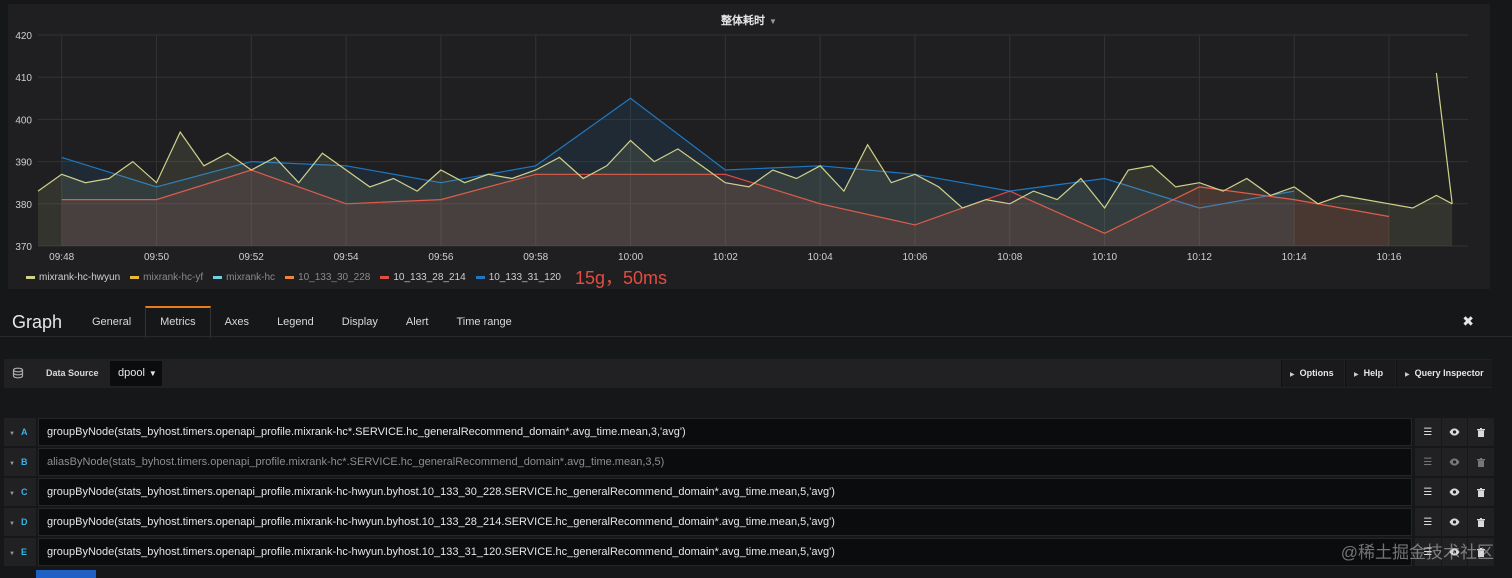  I want to click on tab-axes: Axes, so click(237, 322).